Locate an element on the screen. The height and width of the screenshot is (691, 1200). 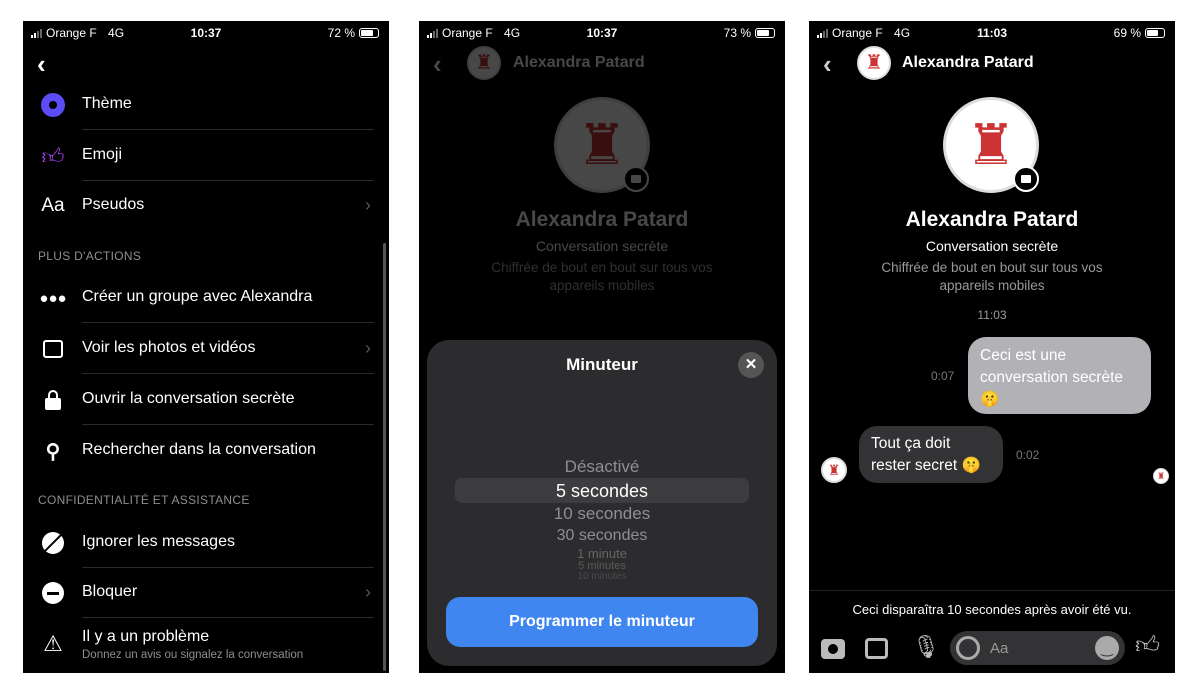
menu-item-label: Pseudos is located at coordinates (113, 204).